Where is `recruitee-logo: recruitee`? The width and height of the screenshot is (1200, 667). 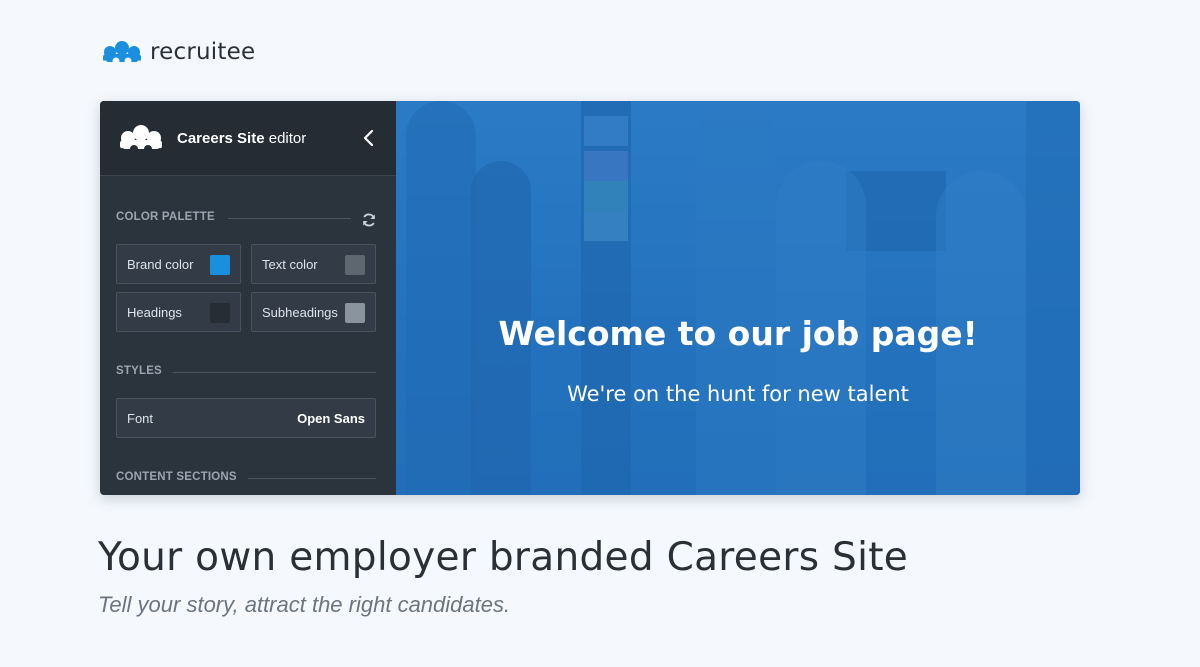
recruitee-logo: recruitee is located at coordinates (177, 52).